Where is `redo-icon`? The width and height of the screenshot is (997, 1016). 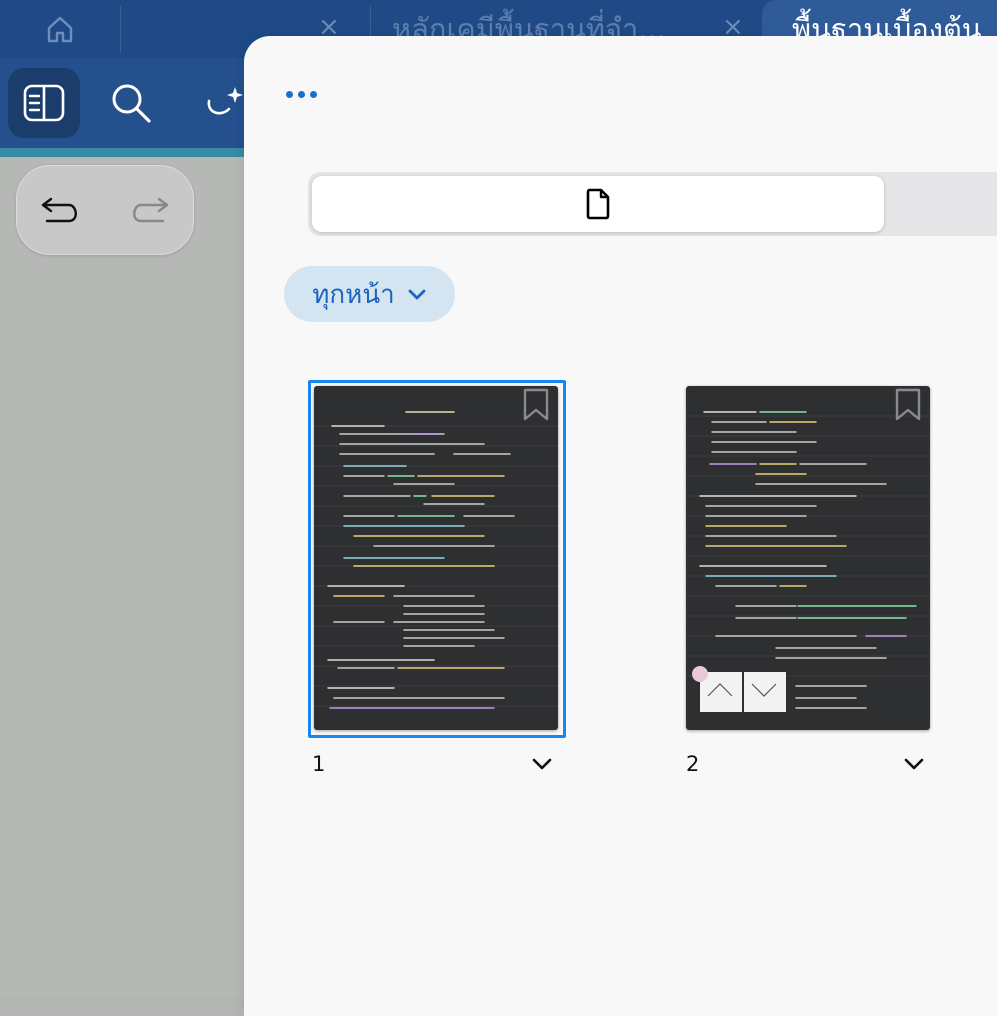
redo-icon is located at coordinates (151, 210).